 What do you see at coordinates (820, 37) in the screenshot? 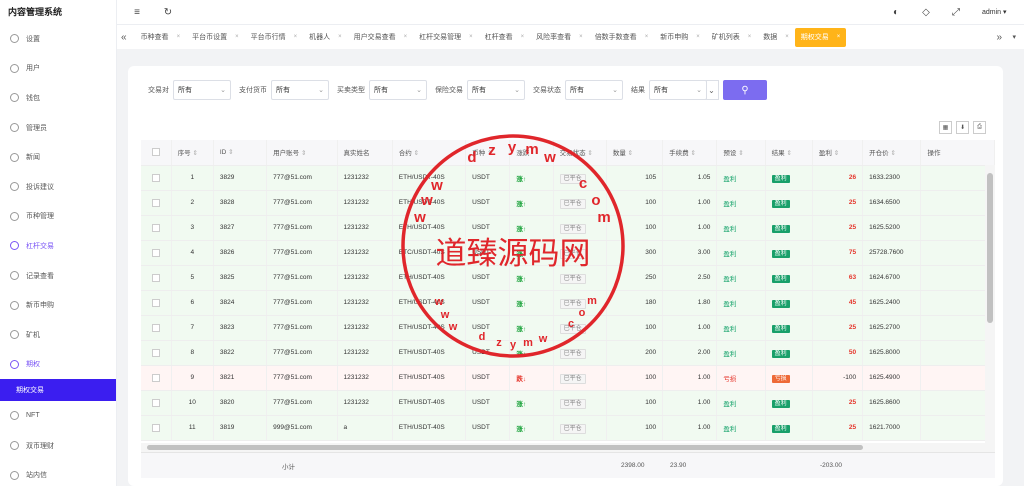
I see `tab: 期权交易 ×` at bounding box center [820, 37].